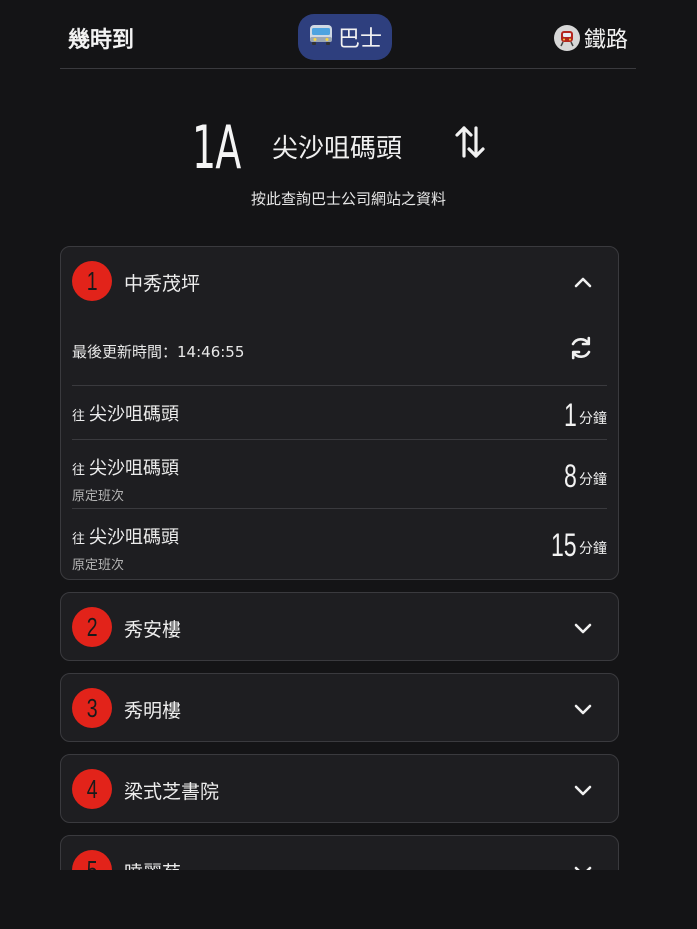  What do you see at coordinates (153, 711) in the screenshot?
I see `stop-name: 秀明樓` at bounding box center [153, 711].